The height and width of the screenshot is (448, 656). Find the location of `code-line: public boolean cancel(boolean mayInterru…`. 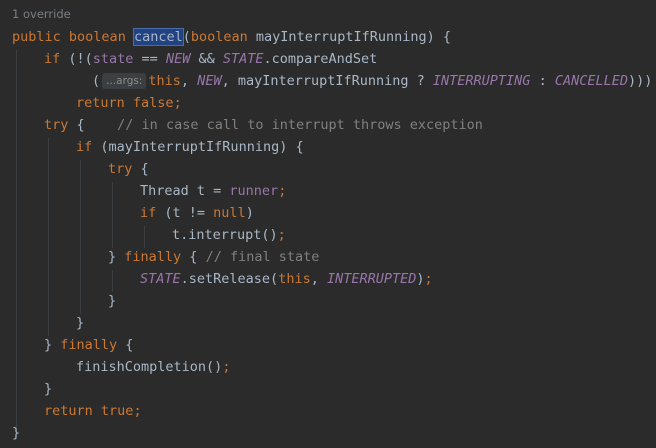

code-line: public boolean cancel(boolean mayInterru… is located at coordinates (231, 37).